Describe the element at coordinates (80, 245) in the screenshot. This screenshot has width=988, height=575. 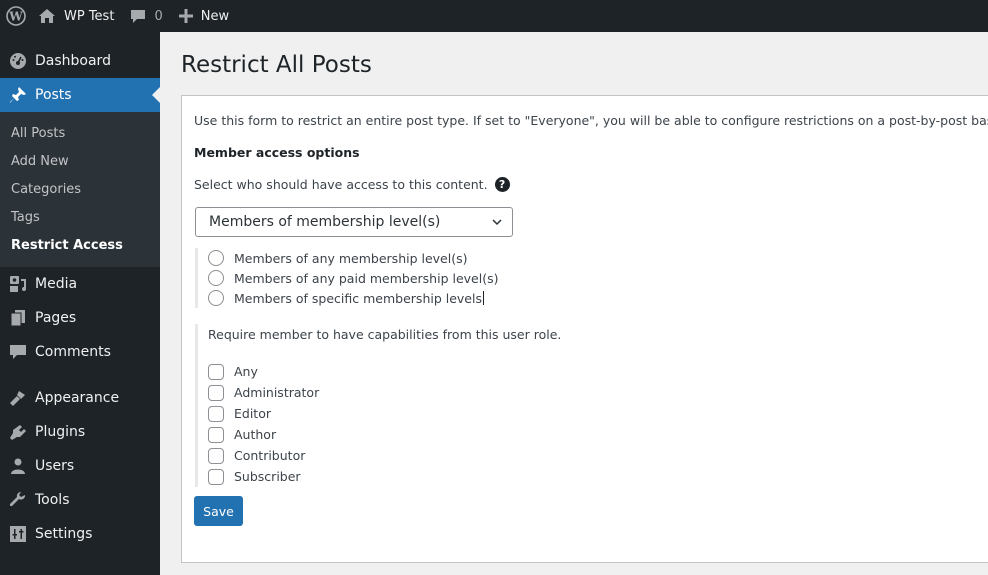
I see `submenu-restrict-access: Restrict Access` at that location.